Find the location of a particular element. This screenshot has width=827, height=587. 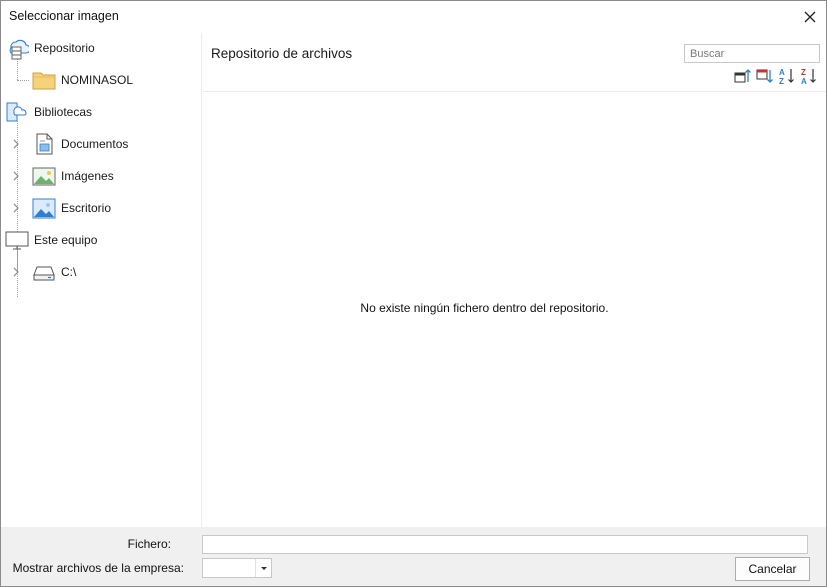

tree-item-repositorio: Repositorio is located at coordinates (50, 48).